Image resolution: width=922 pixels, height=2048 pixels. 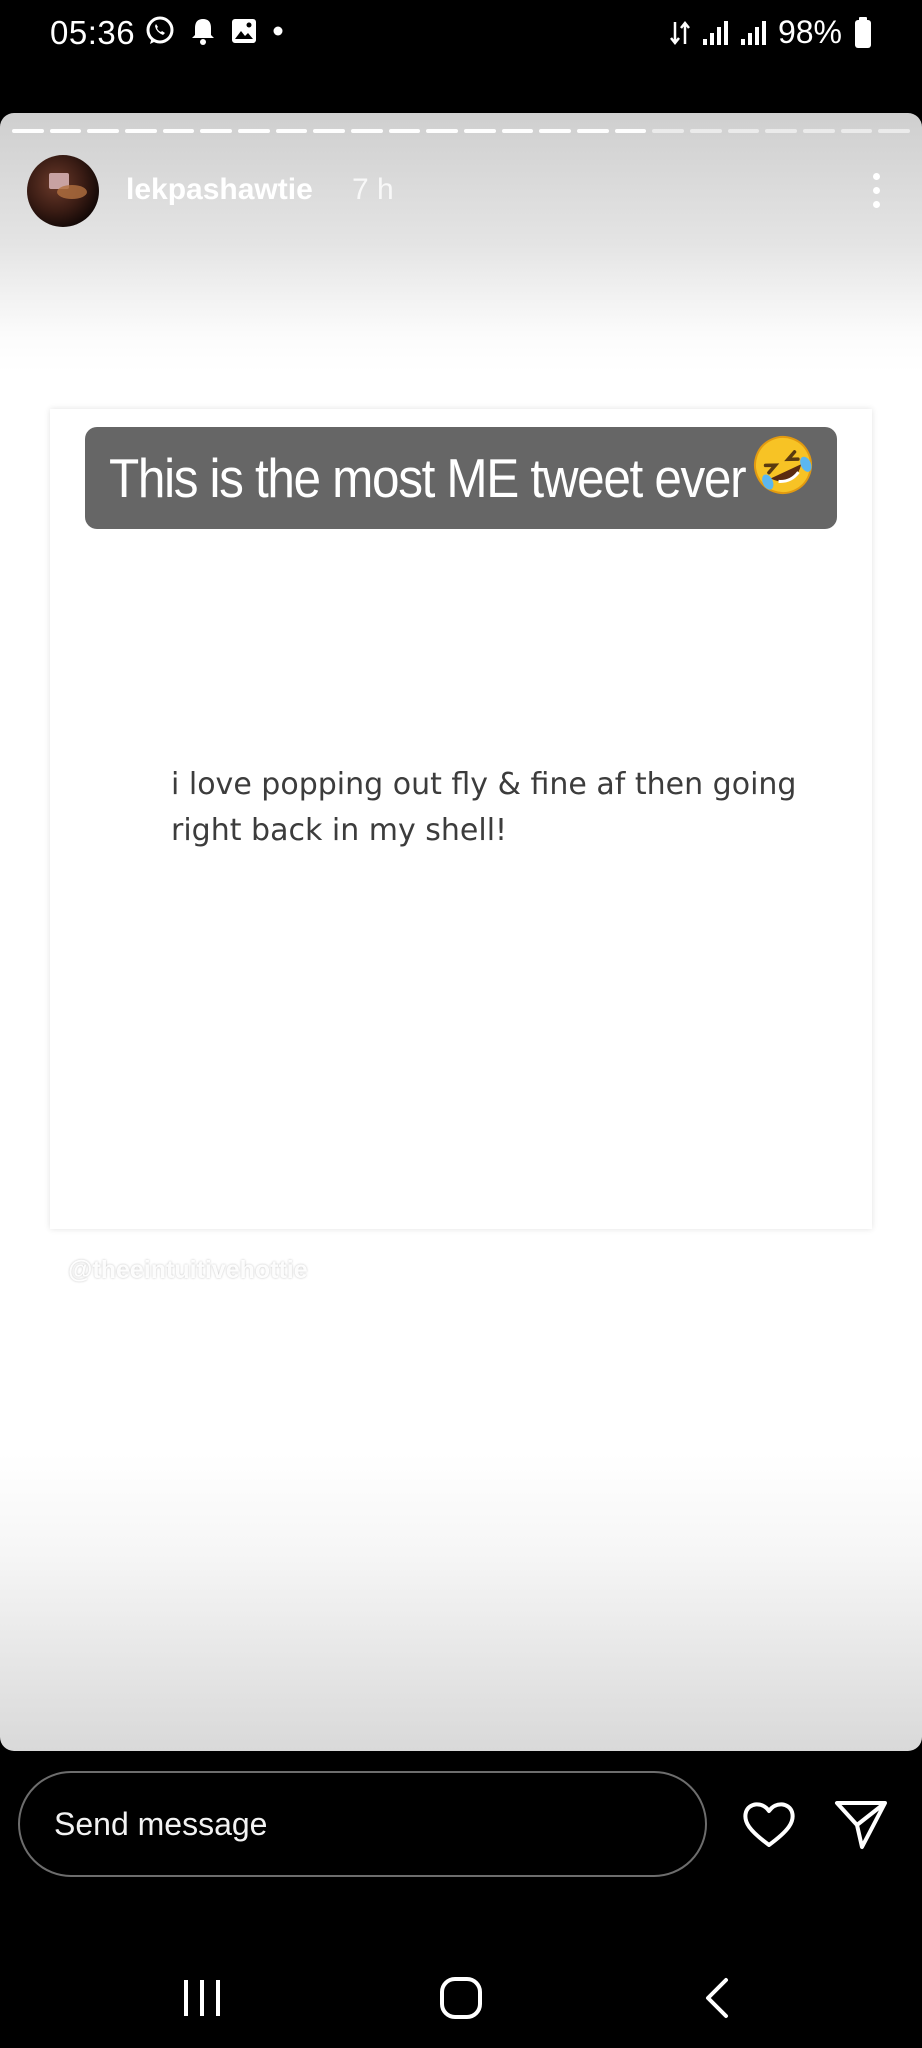 I want to click on caption-sticker: This is the most ME tweet ever, so click(x=461, y=478).